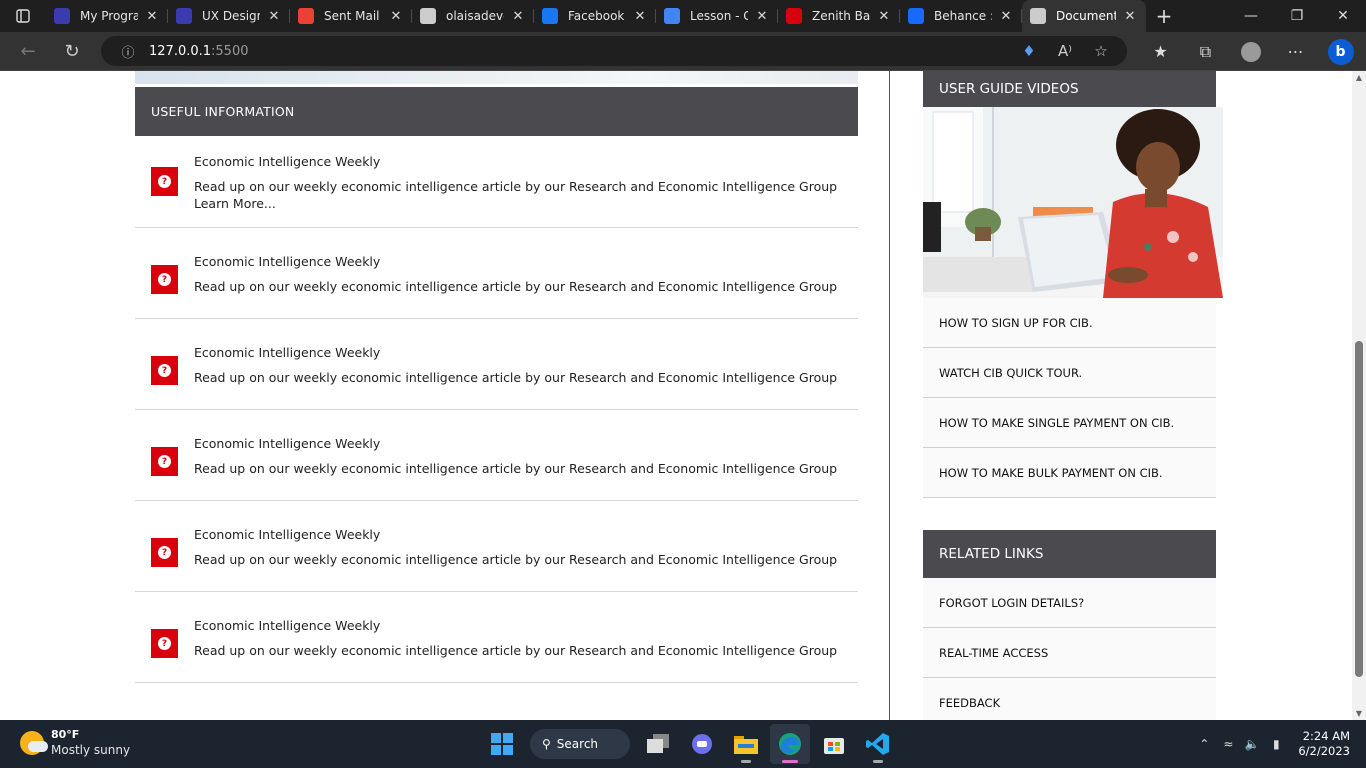  Describe the element at coordinates (658, 744) in the screenshot. I see `task-view-button` at that location.